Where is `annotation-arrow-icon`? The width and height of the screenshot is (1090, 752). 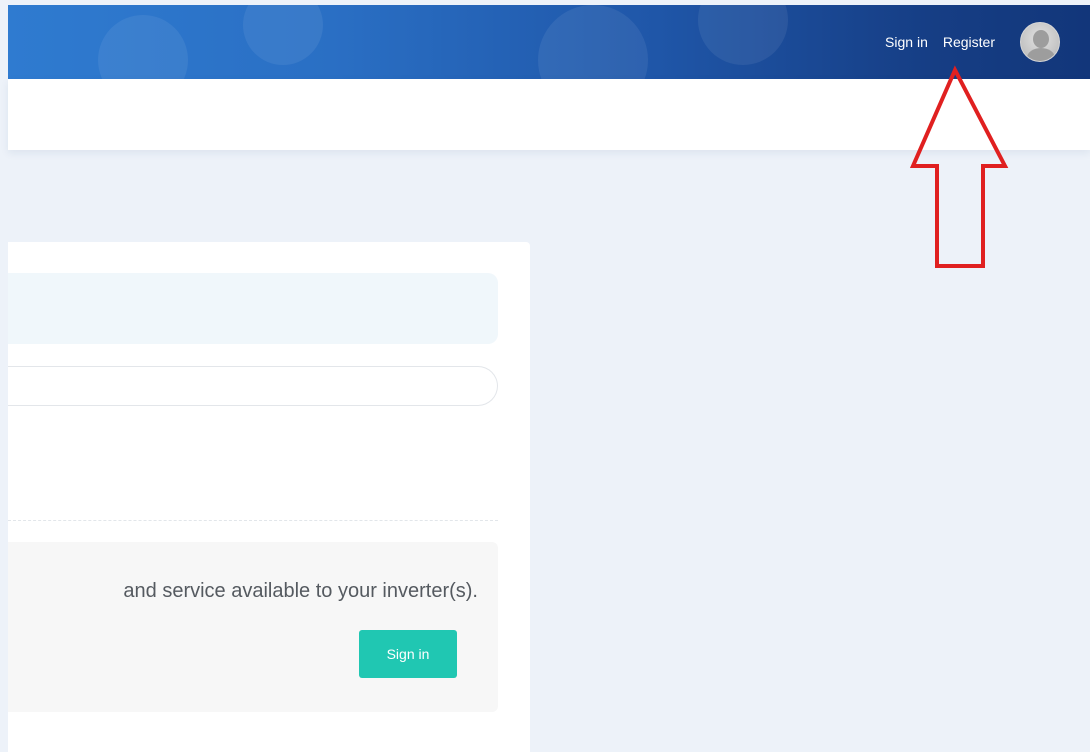 annotation-arrow-icon is located at coordinates (959, 166).